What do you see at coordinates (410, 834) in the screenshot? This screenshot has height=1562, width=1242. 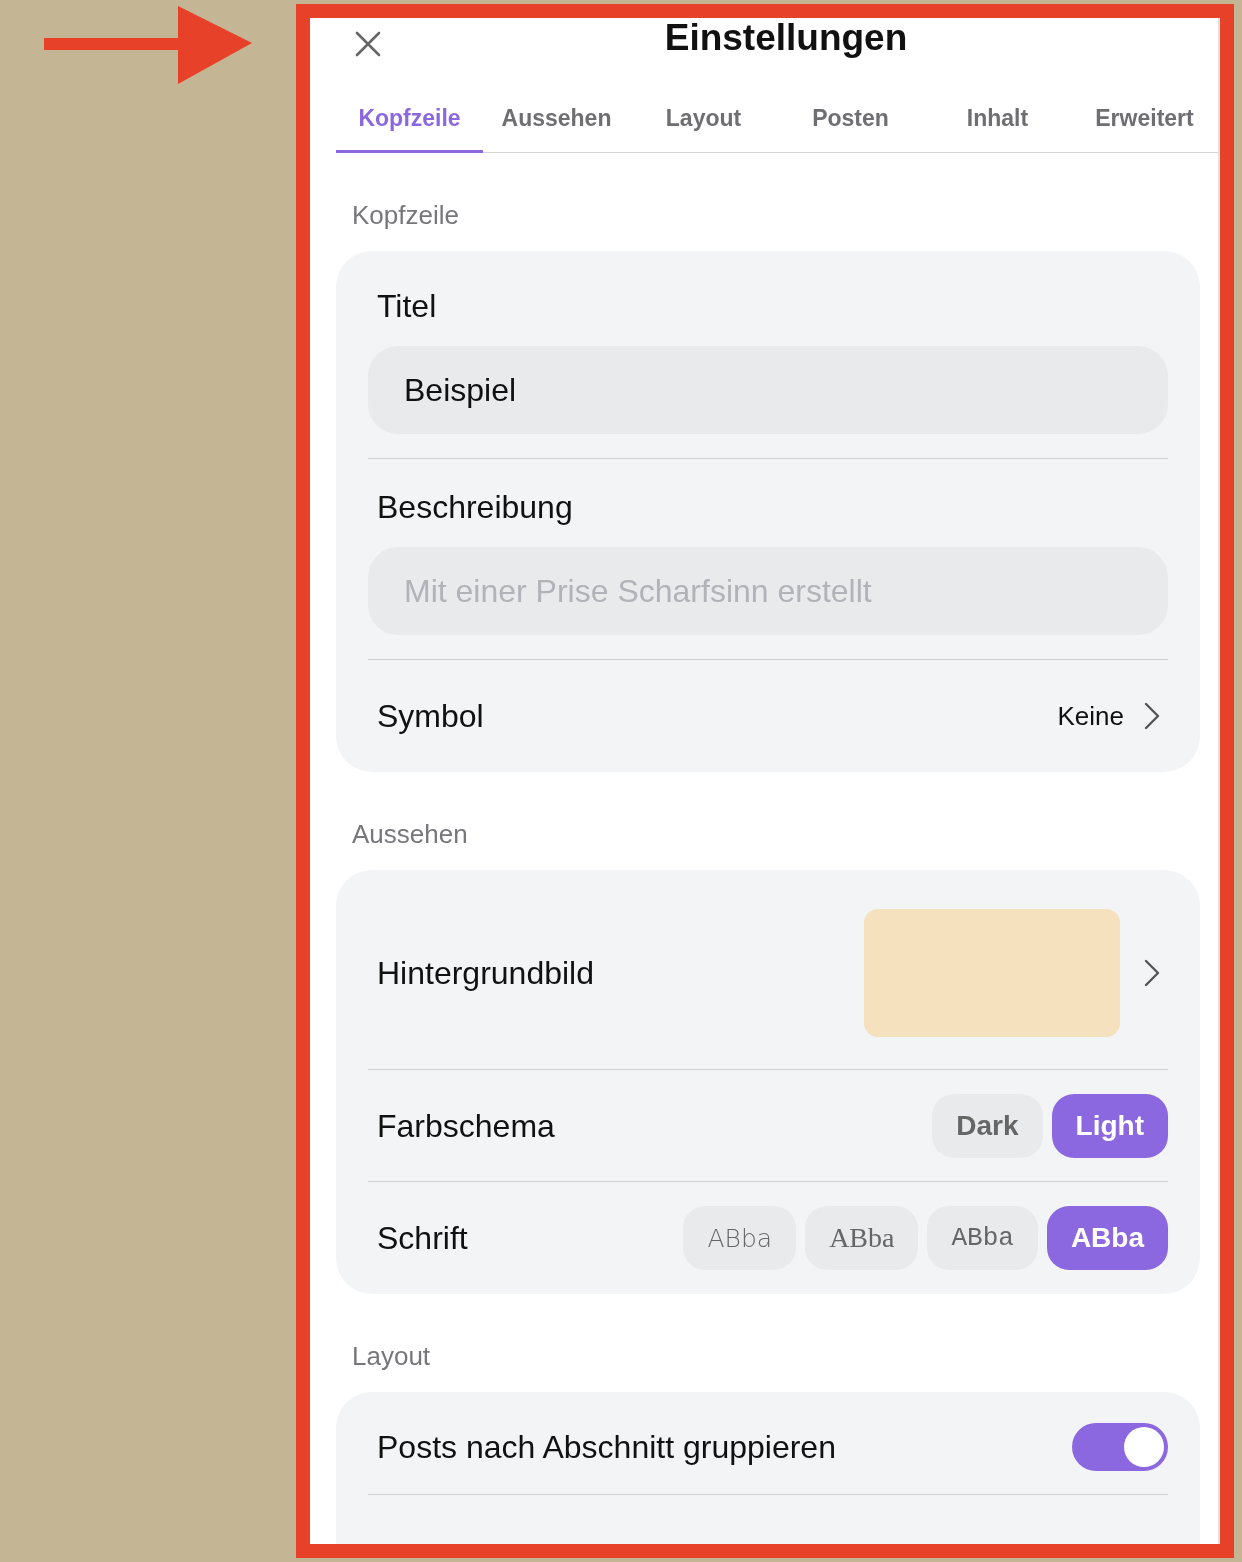 I see `section-heading: Aussehen` at bounding box center [410, 834].